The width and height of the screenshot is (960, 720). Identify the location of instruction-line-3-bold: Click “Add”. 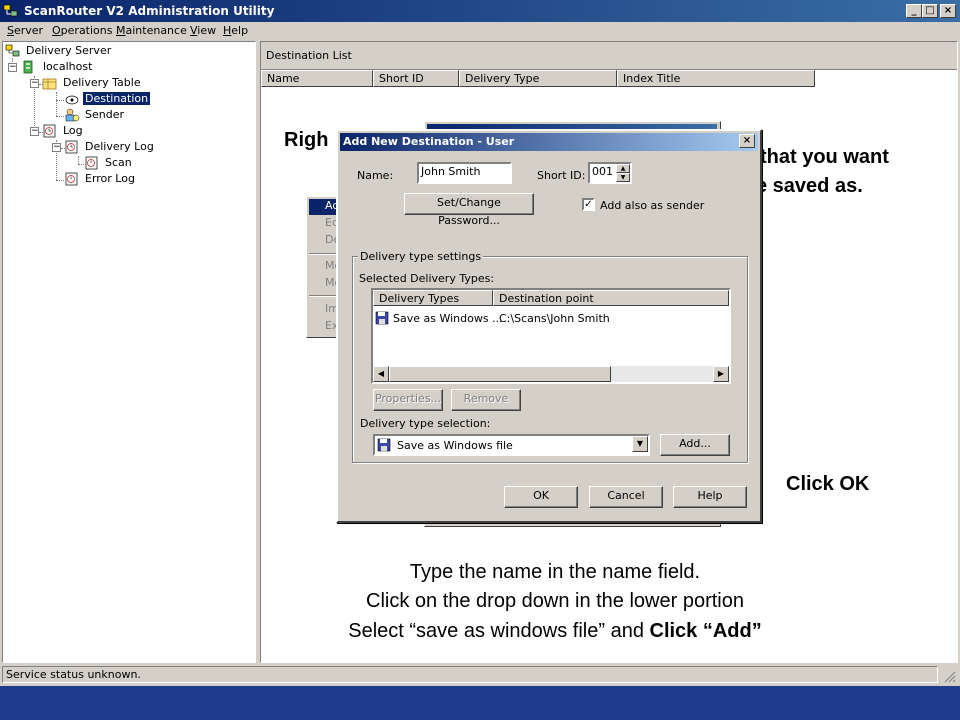
(705, 631).